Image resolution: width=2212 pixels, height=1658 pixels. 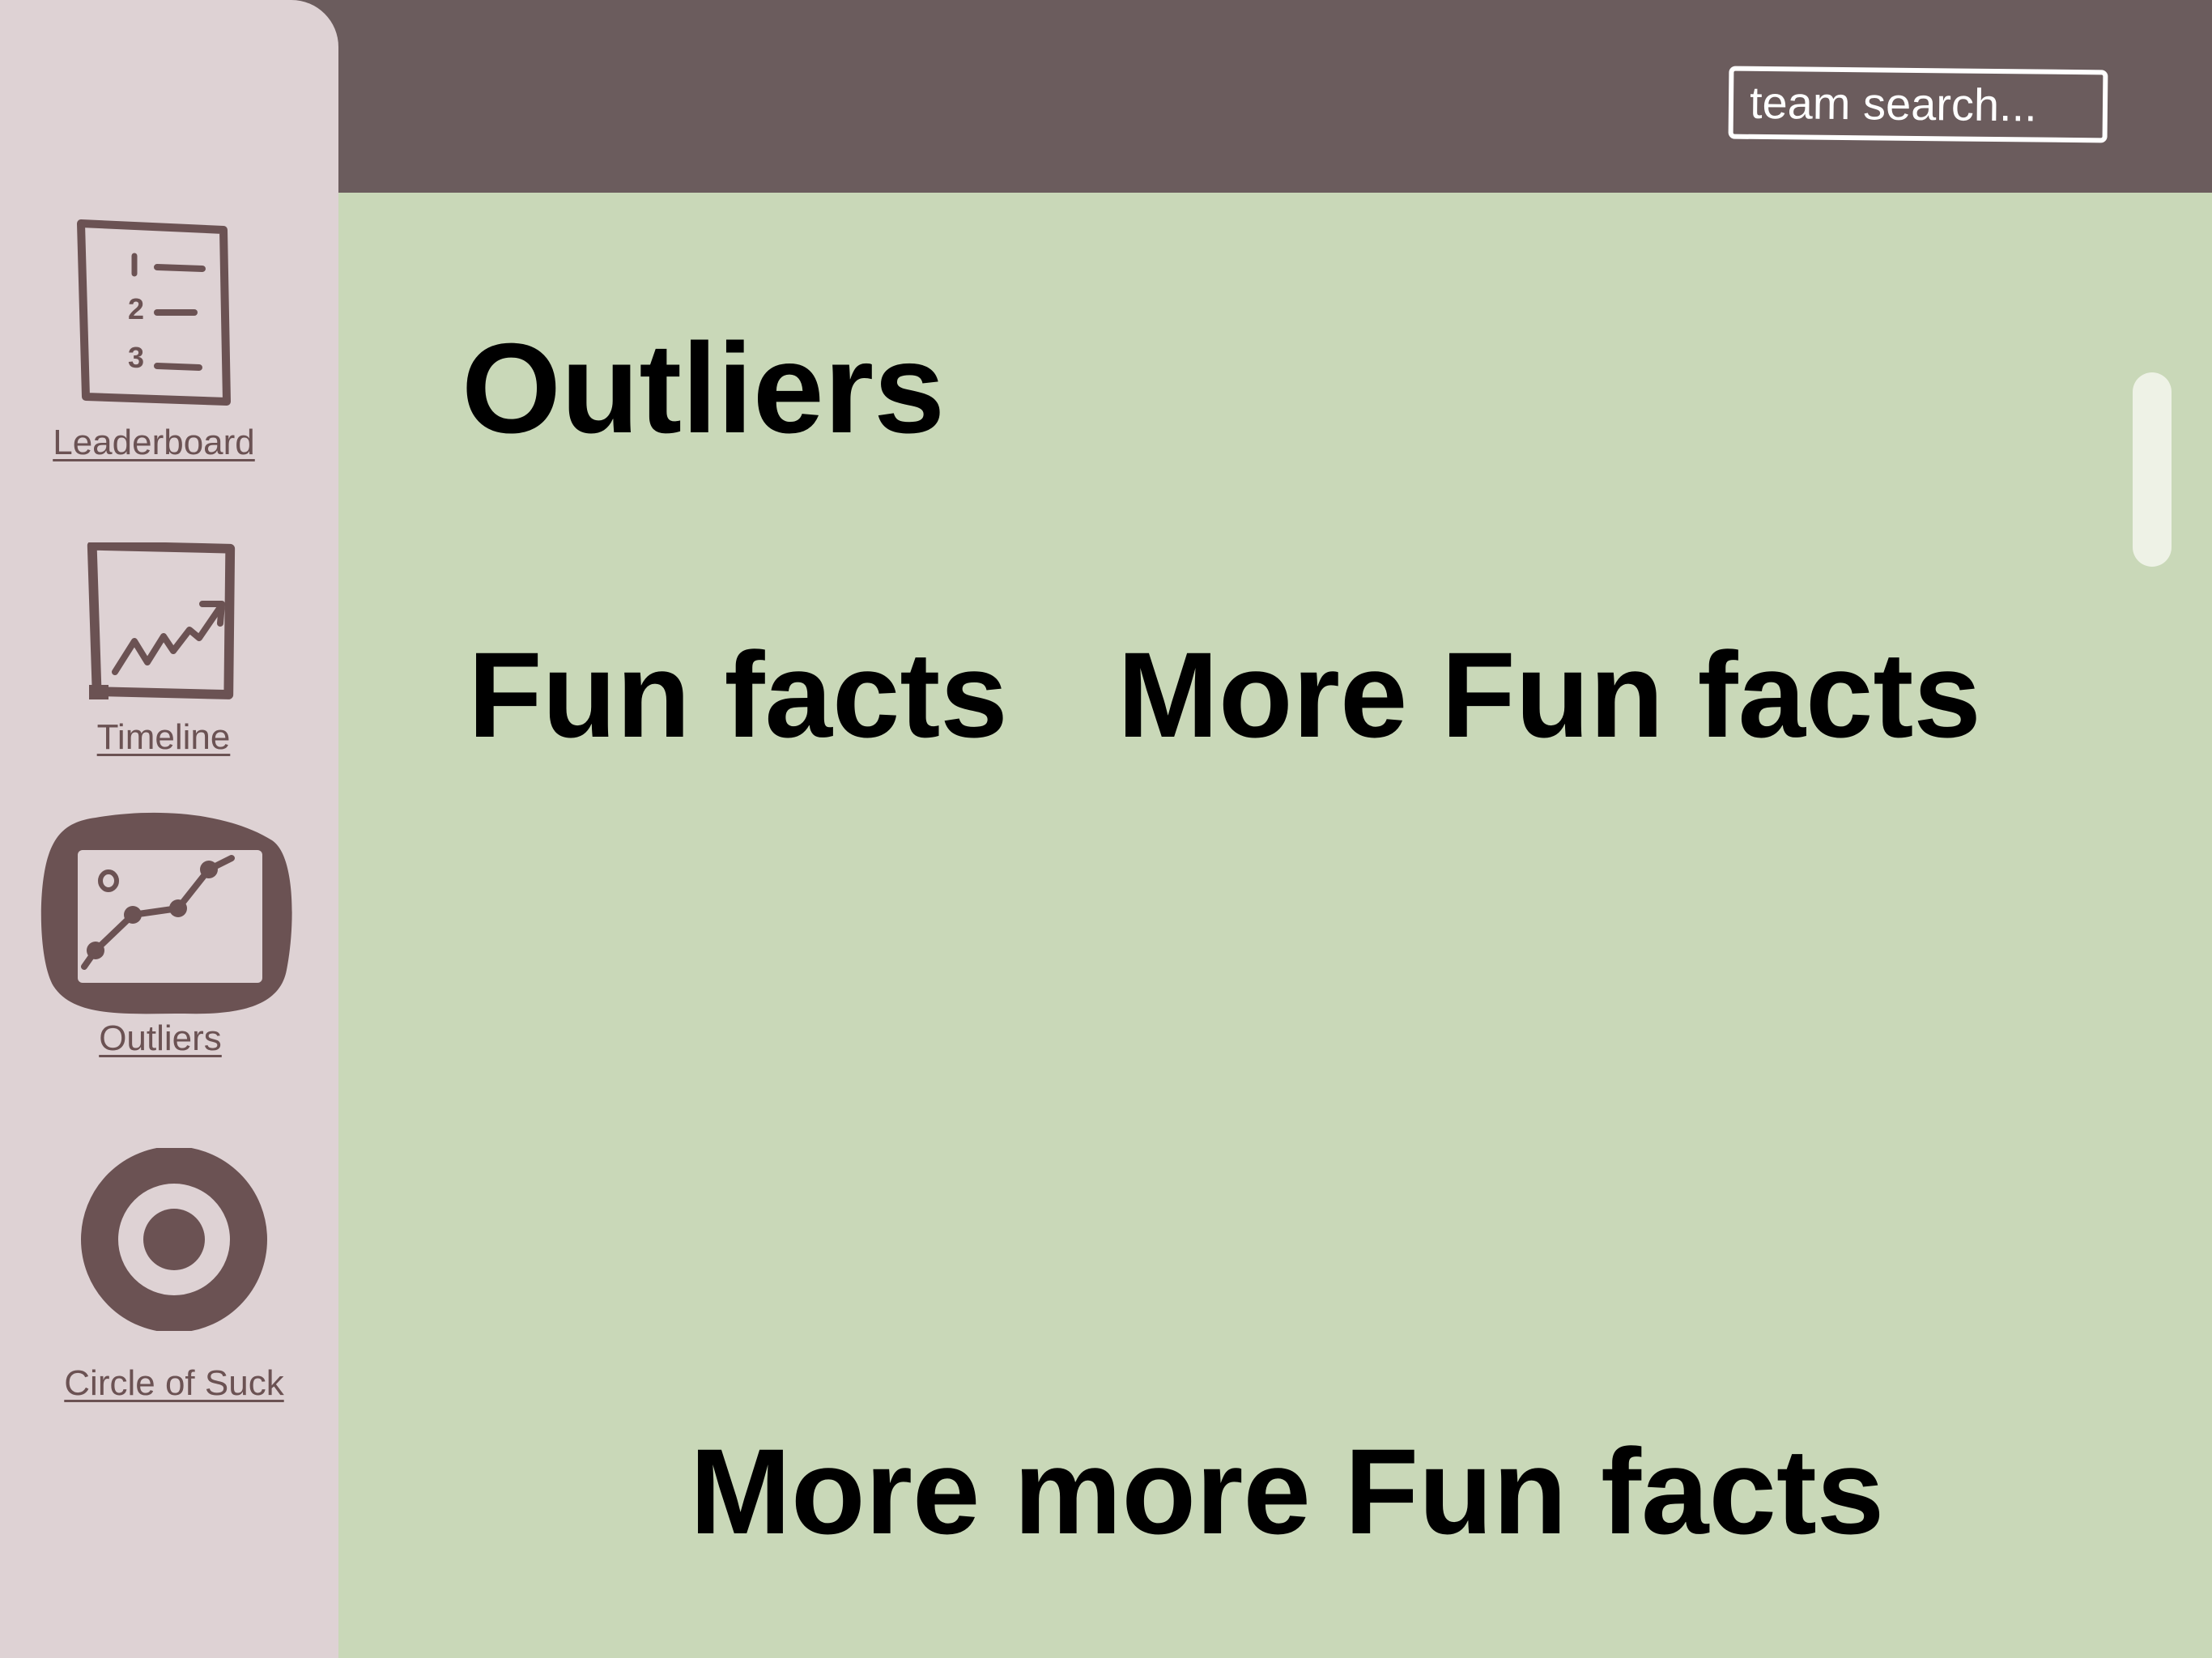 What do you see at coordinates (162, 620) in the screenshot?
I see `trend-chart-icon` at bounding box center [162, 620].